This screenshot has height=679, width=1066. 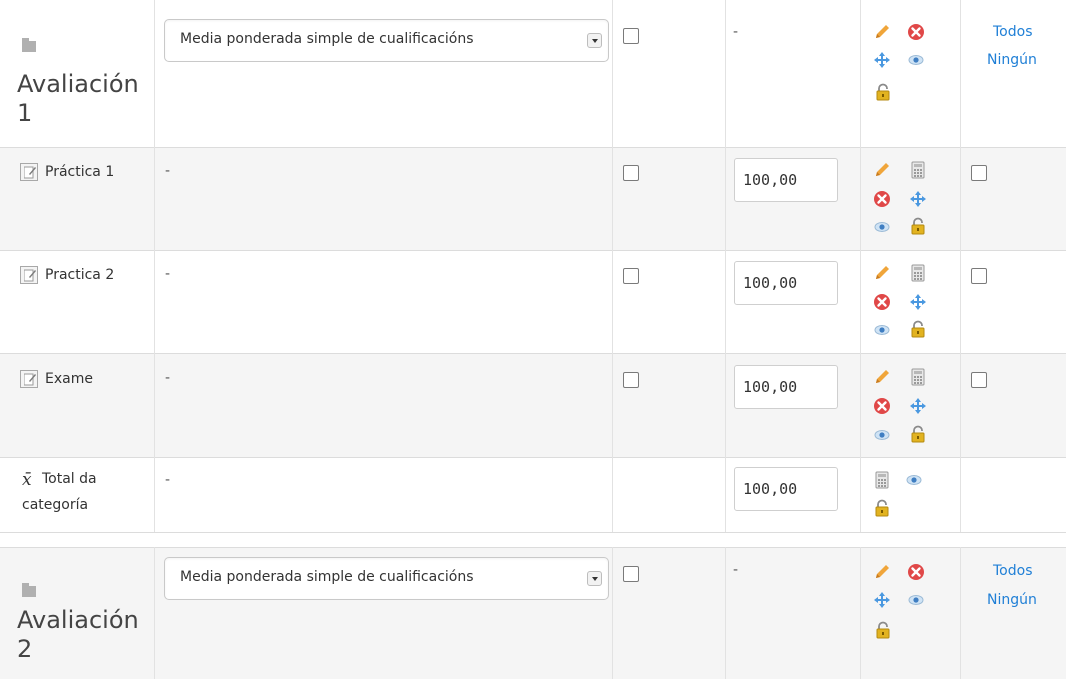 What do you see at coordinates (27, 480) in the screenshot?
I see `sigma-icon: x̄` at bounding box center [27, 480].